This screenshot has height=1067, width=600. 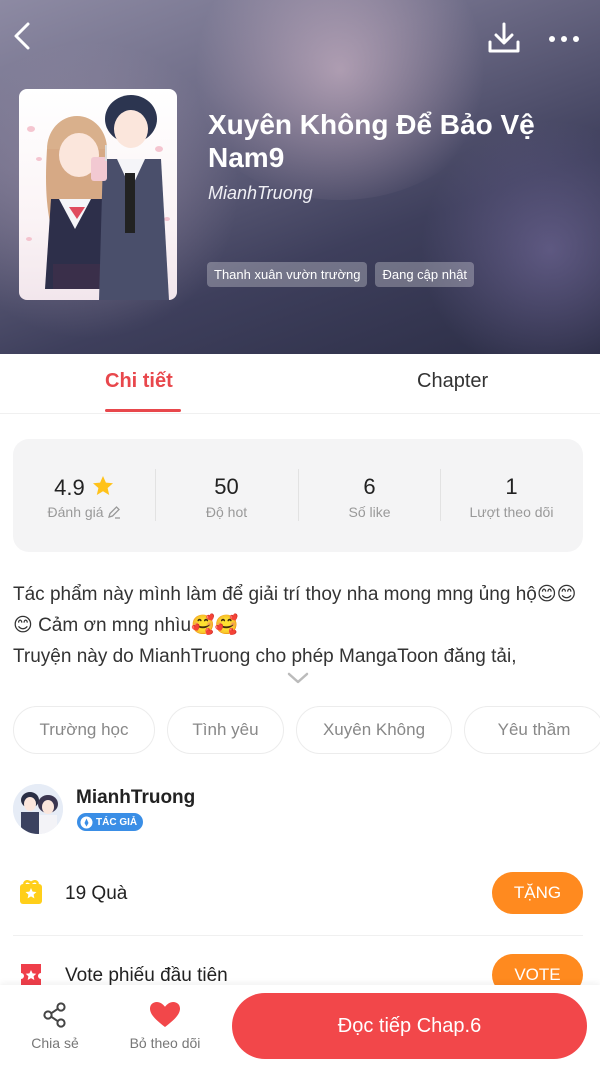 What do you see at coordinates (225, 730) in the screenshot?
I see `genre-chip: Tình yêu` at bounding box center [225, 730].